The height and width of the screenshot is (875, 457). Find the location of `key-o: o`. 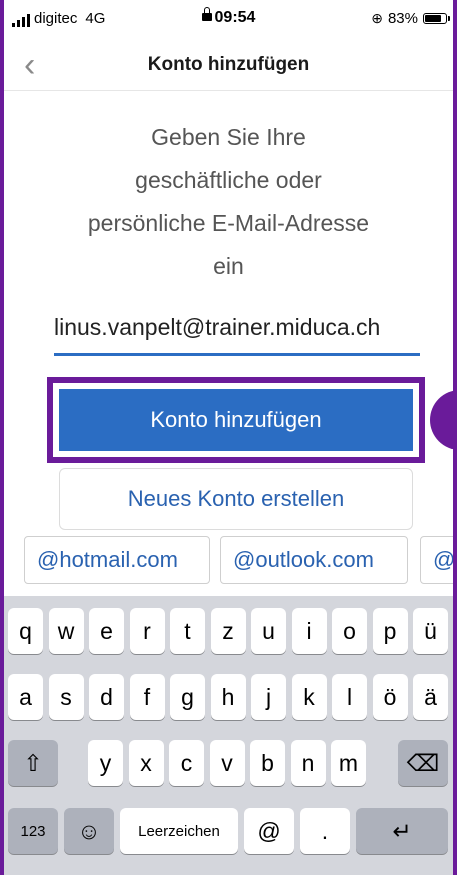

key-o: o is located at coordinates (349, 631).